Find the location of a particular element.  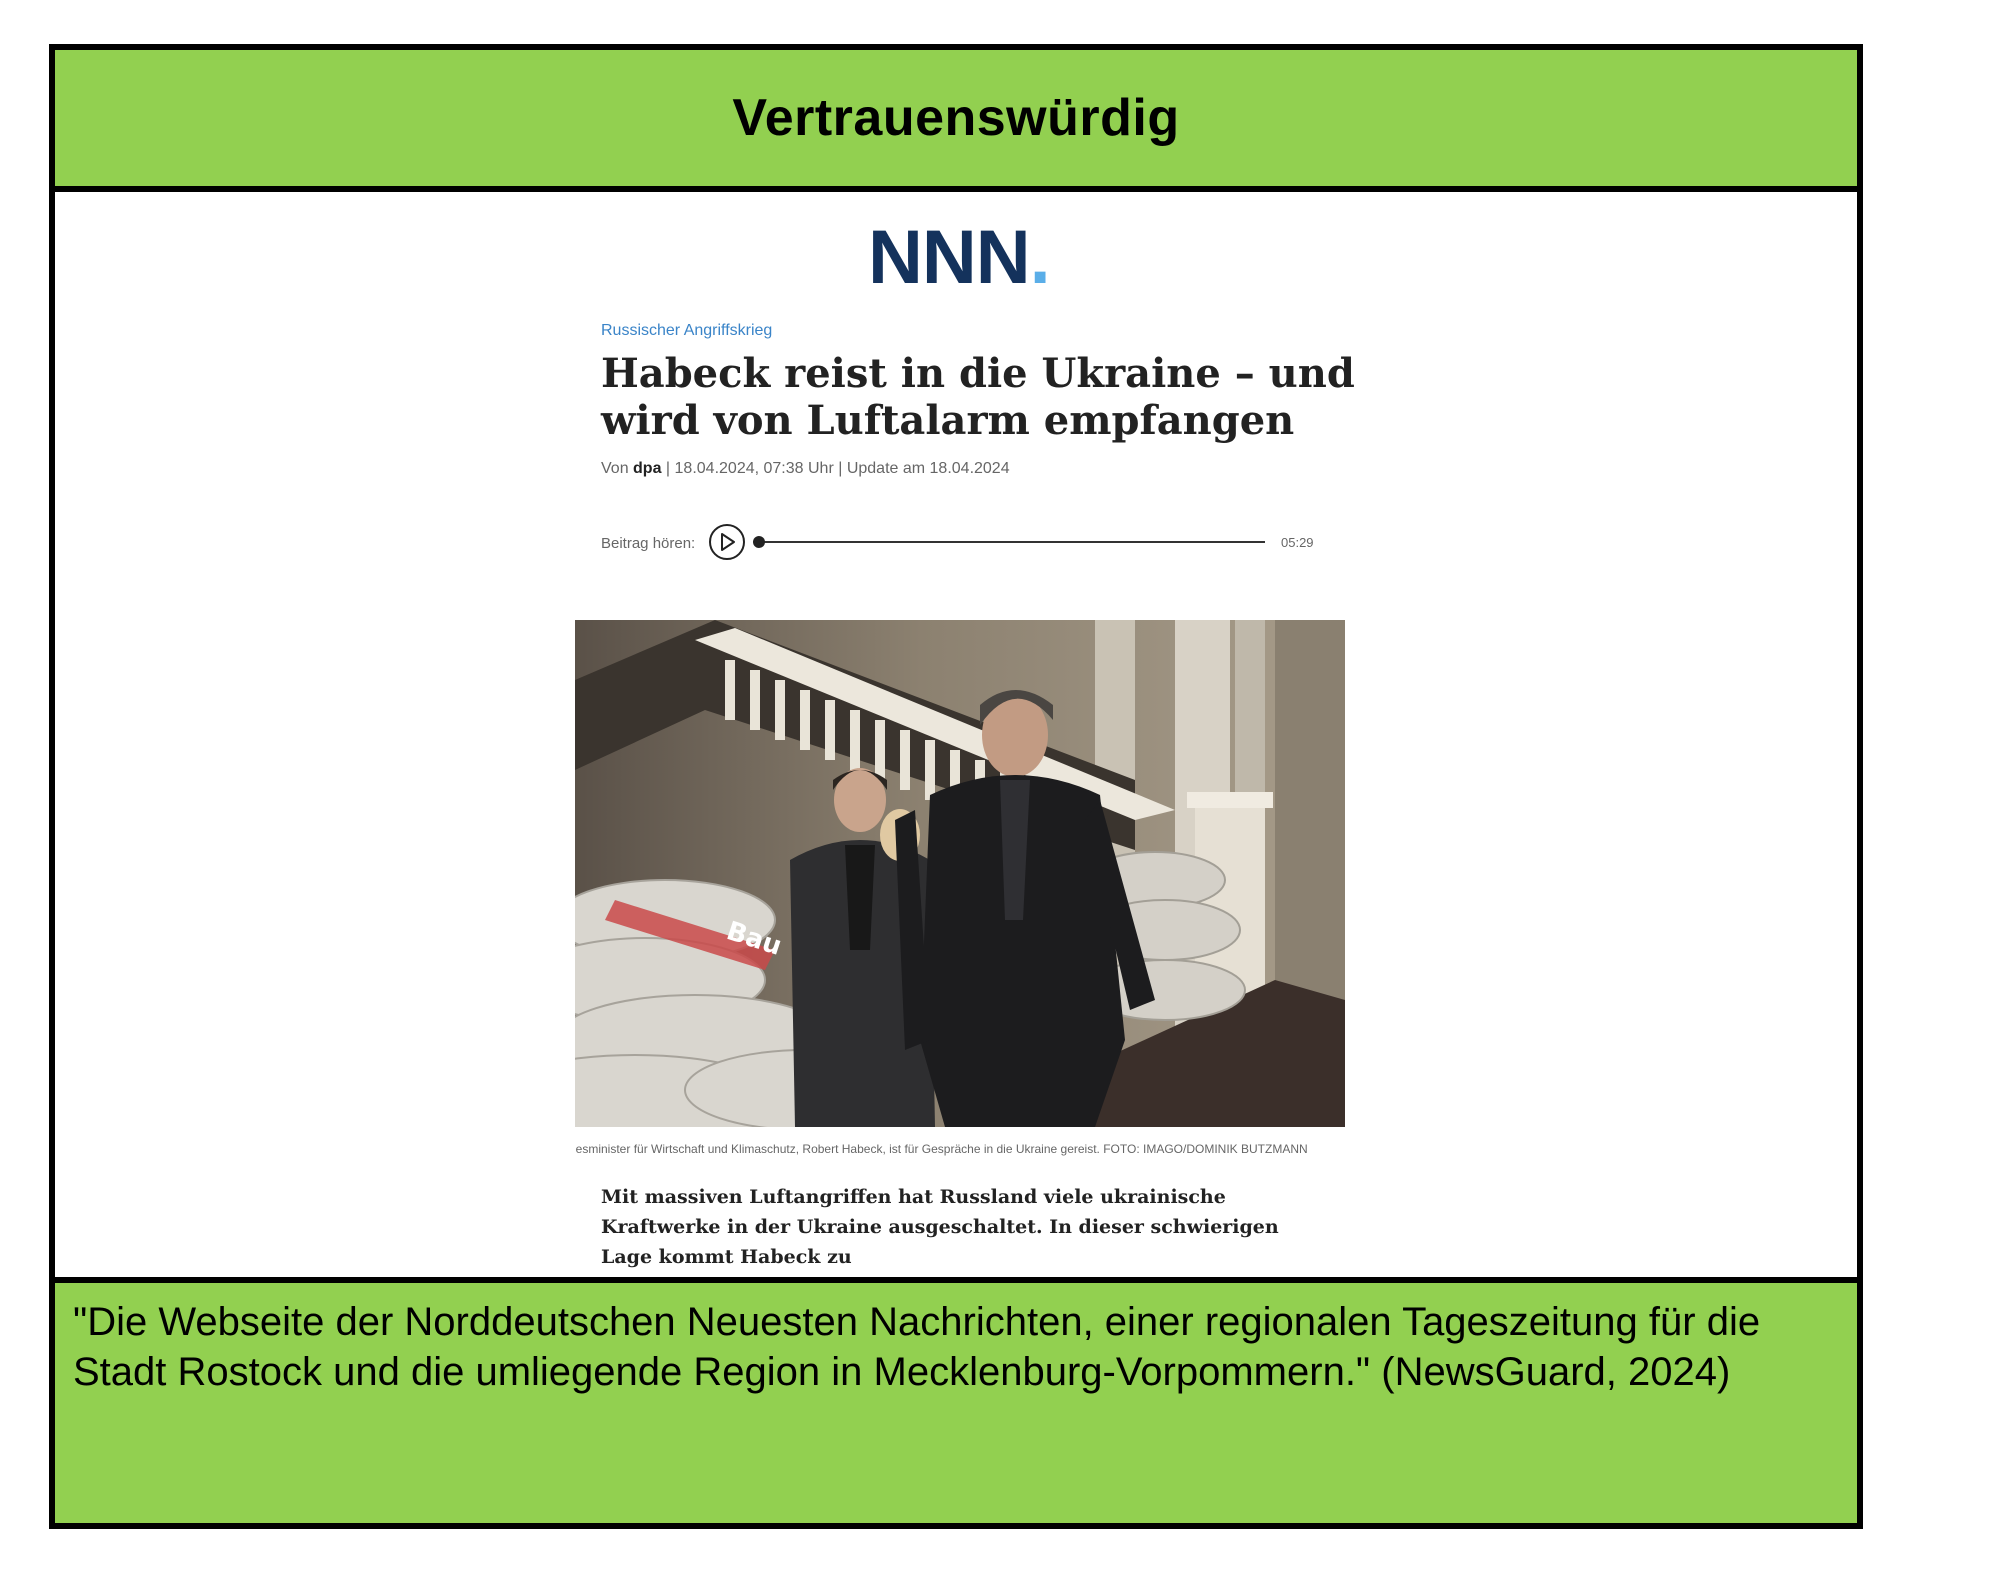

play-icon is located at coordinates (728, 542).